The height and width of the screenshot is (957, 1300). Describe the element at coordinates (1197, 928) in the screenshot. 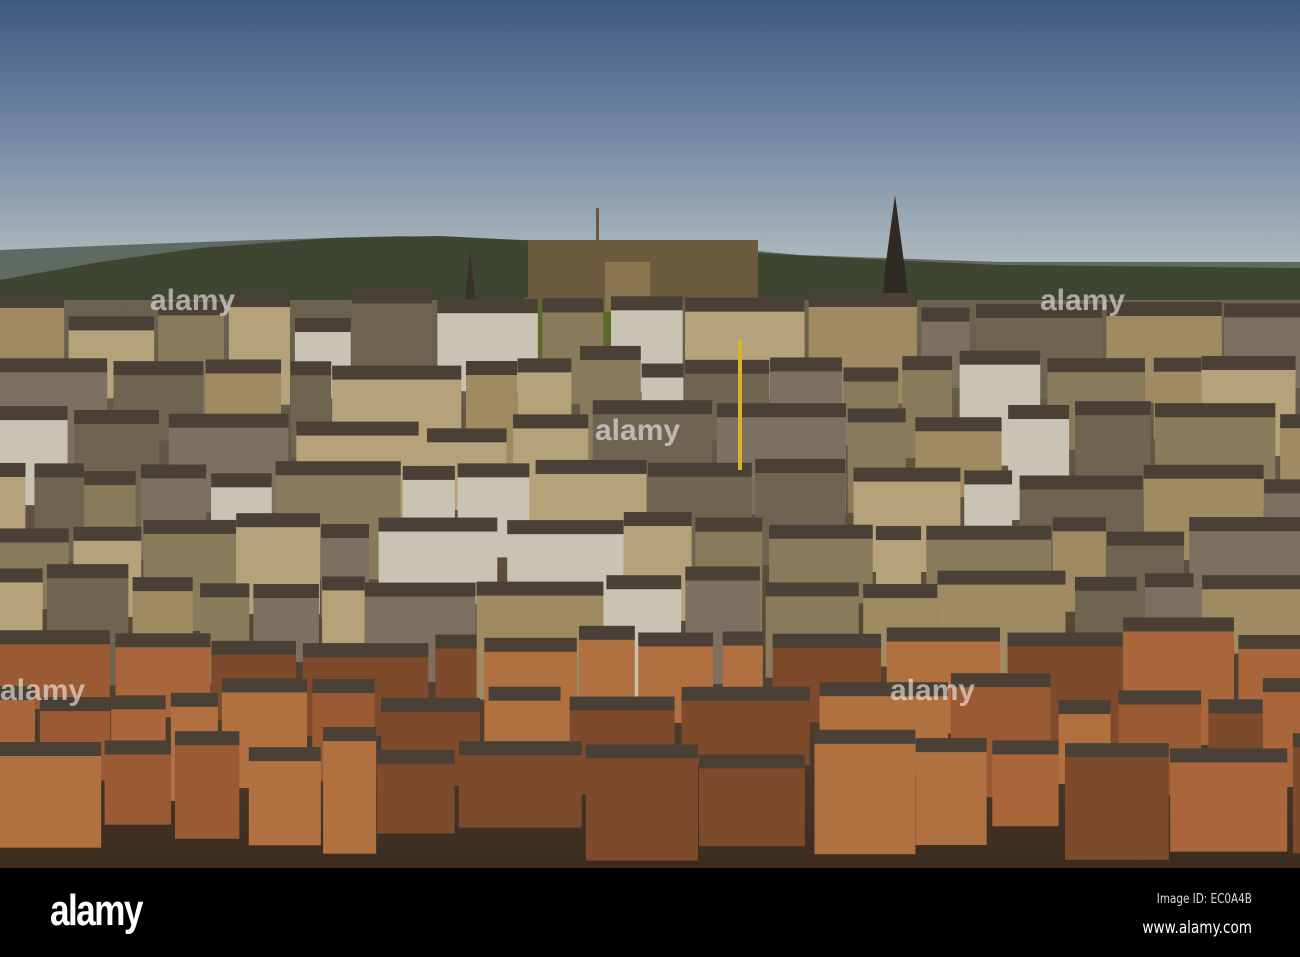

I see `website-link: www.alamy.com` at that location.